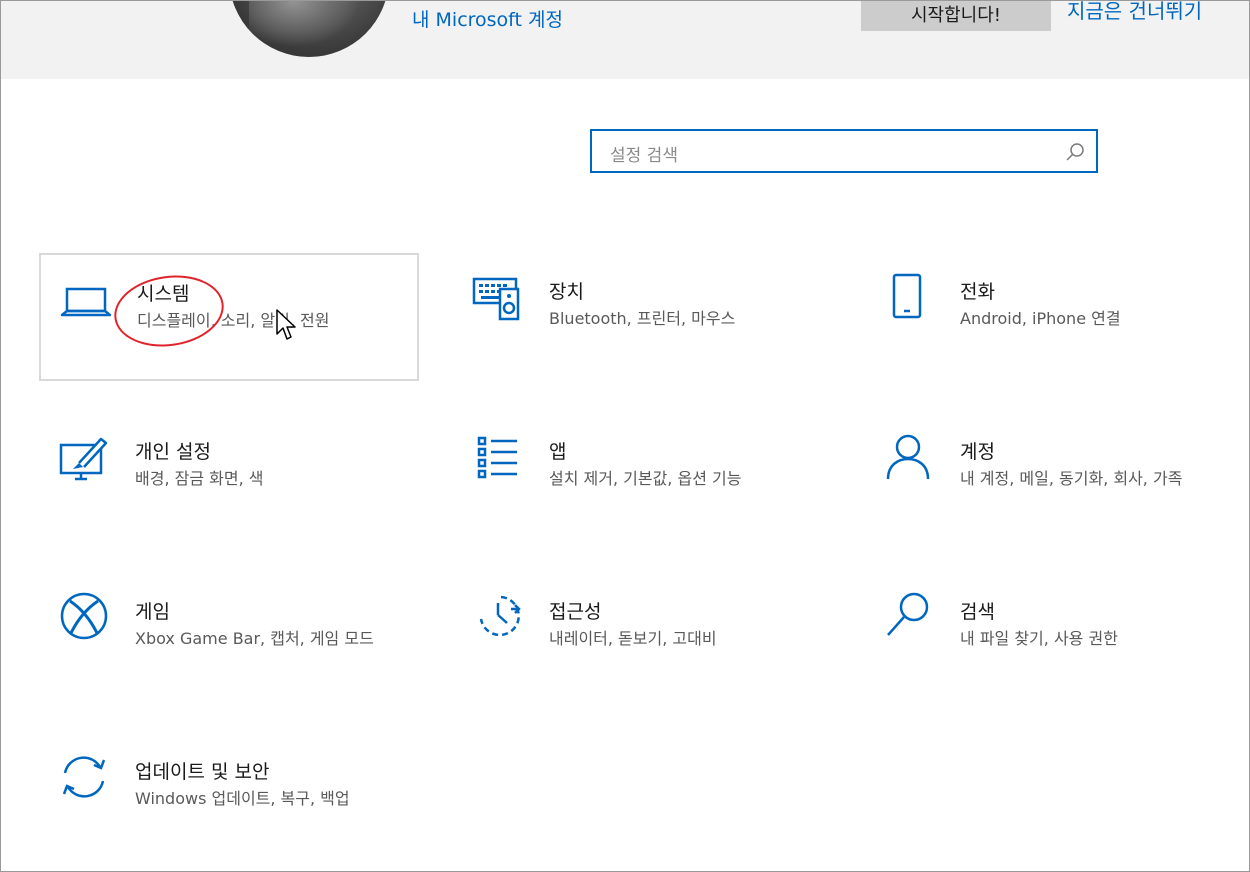 The width and height of the screenshot is (1250, 872). I want to click on tile-devices: 장치 Bluetooth, 프린터, 마우스, so click(643, 317).